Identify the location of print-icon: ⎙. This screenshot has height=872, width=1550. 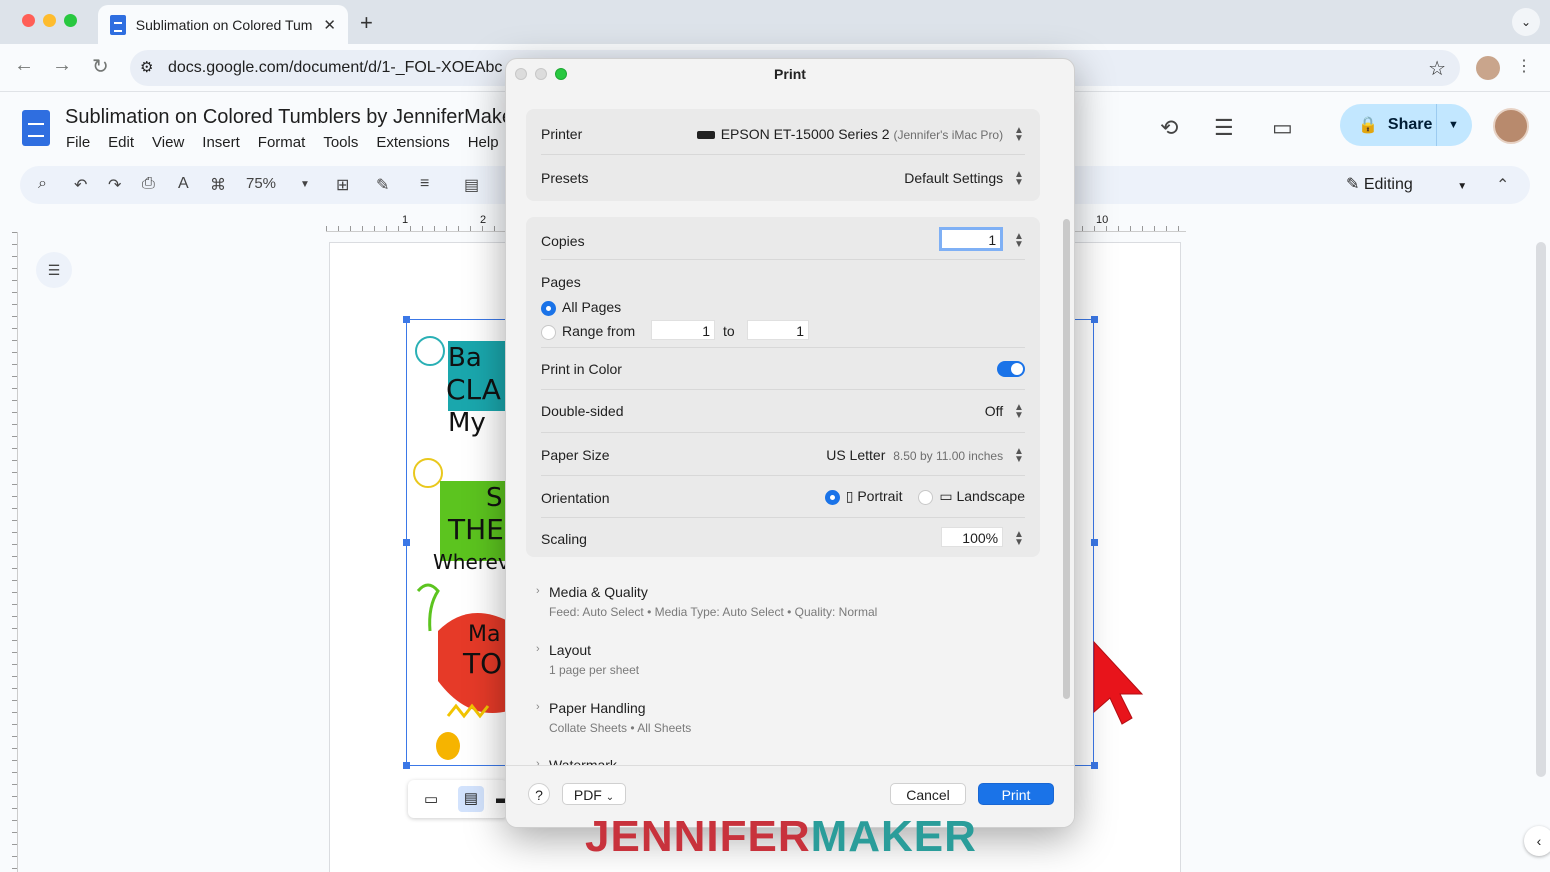
(148, 184).